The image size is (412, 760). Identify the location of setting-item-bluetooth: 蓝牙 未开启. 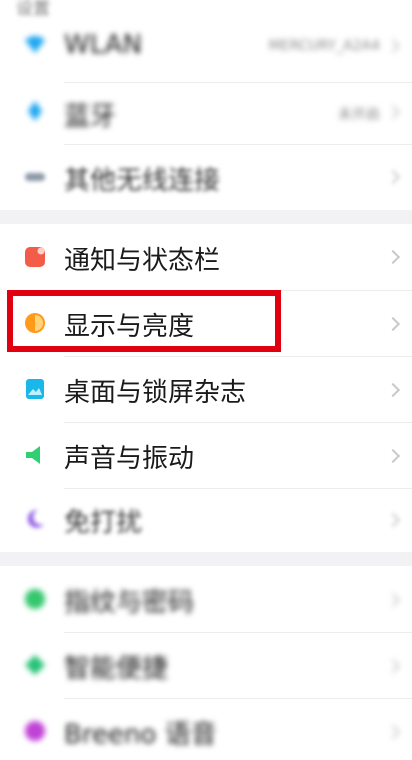
(206, 112).